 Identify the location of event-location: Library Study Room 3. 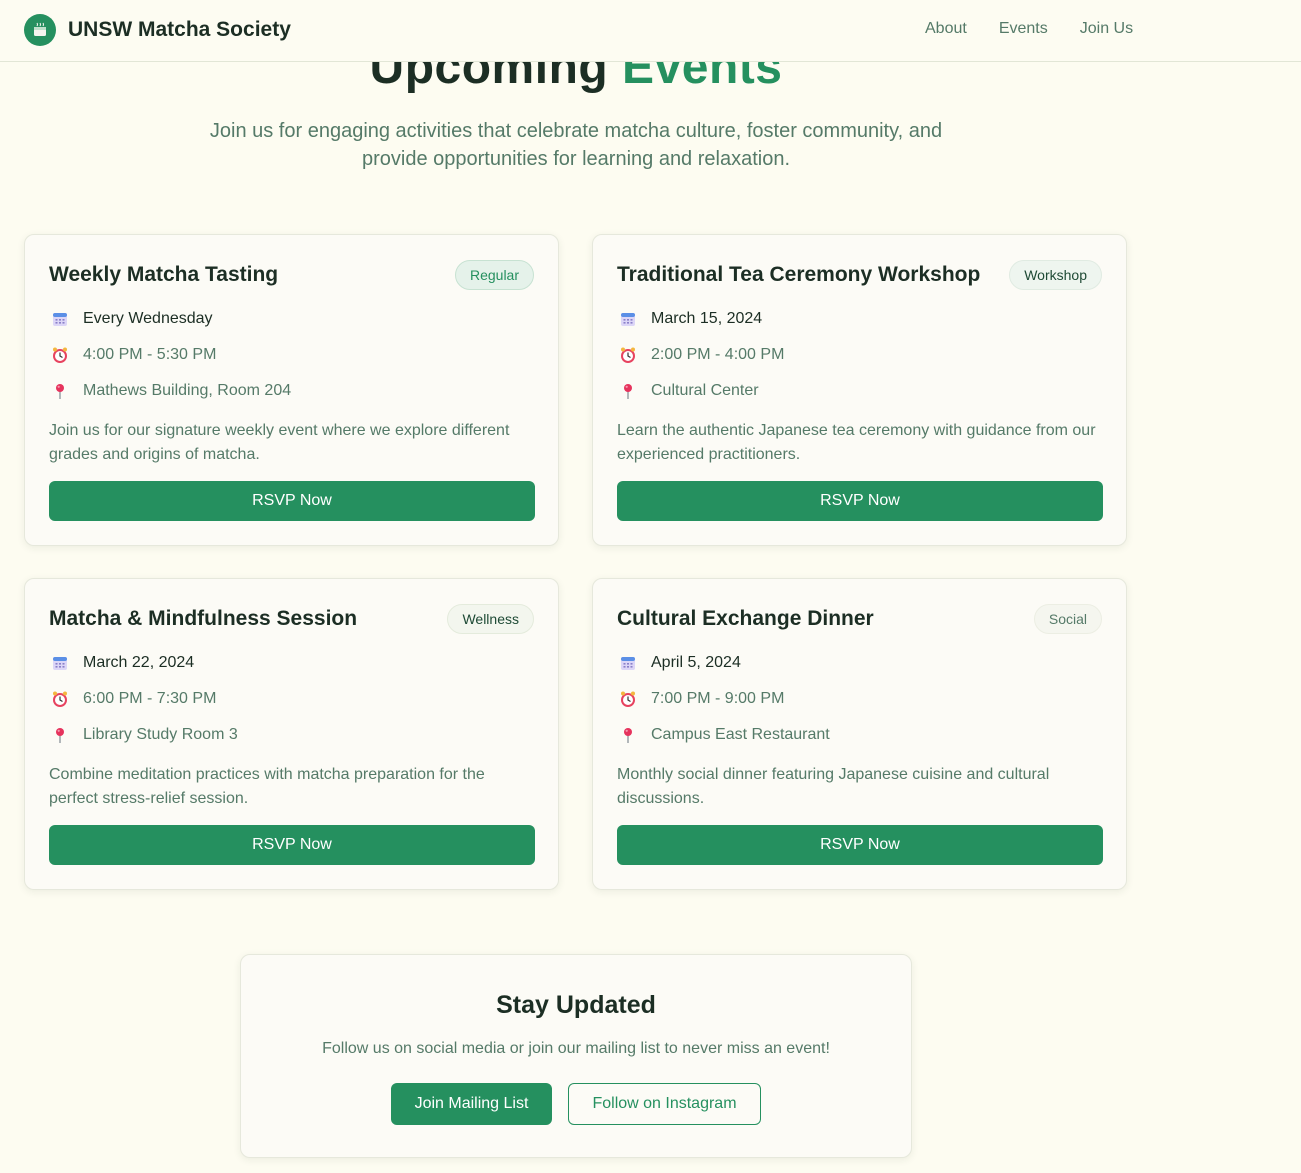
(143, 735).